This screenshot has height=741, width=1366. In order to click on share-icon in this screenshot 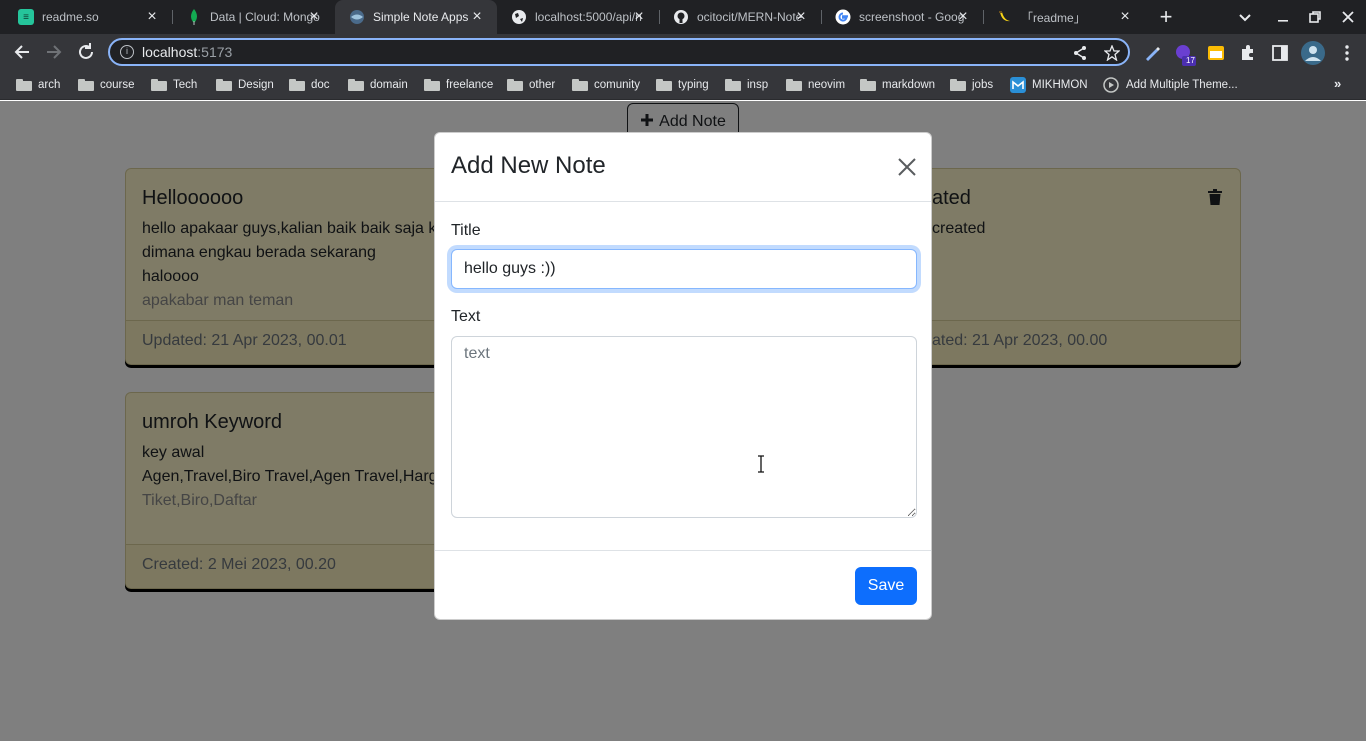, I will do `click(1080, 53)`.